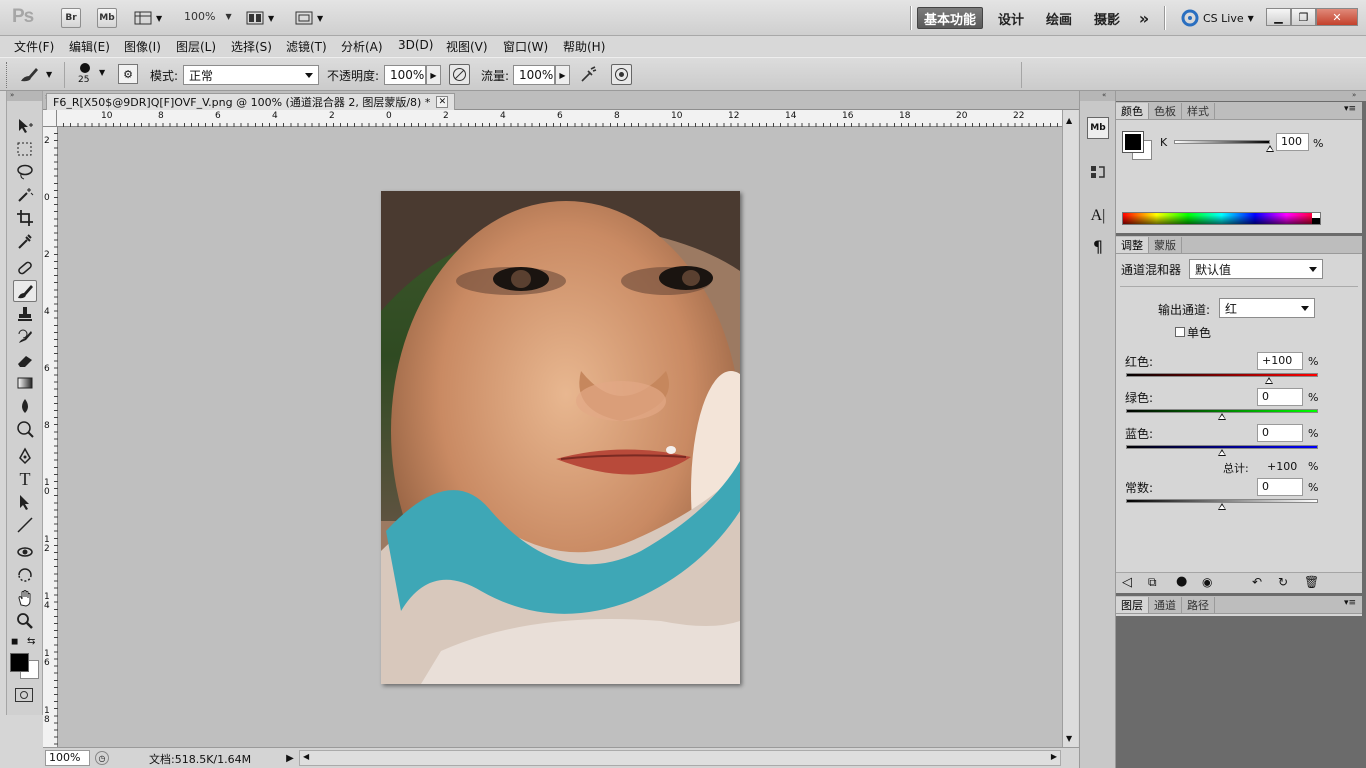  What do you see at coordinates (19, 662) in the screenshot?
I see `foreground-color-swatch` at bounding box center [19, 662].